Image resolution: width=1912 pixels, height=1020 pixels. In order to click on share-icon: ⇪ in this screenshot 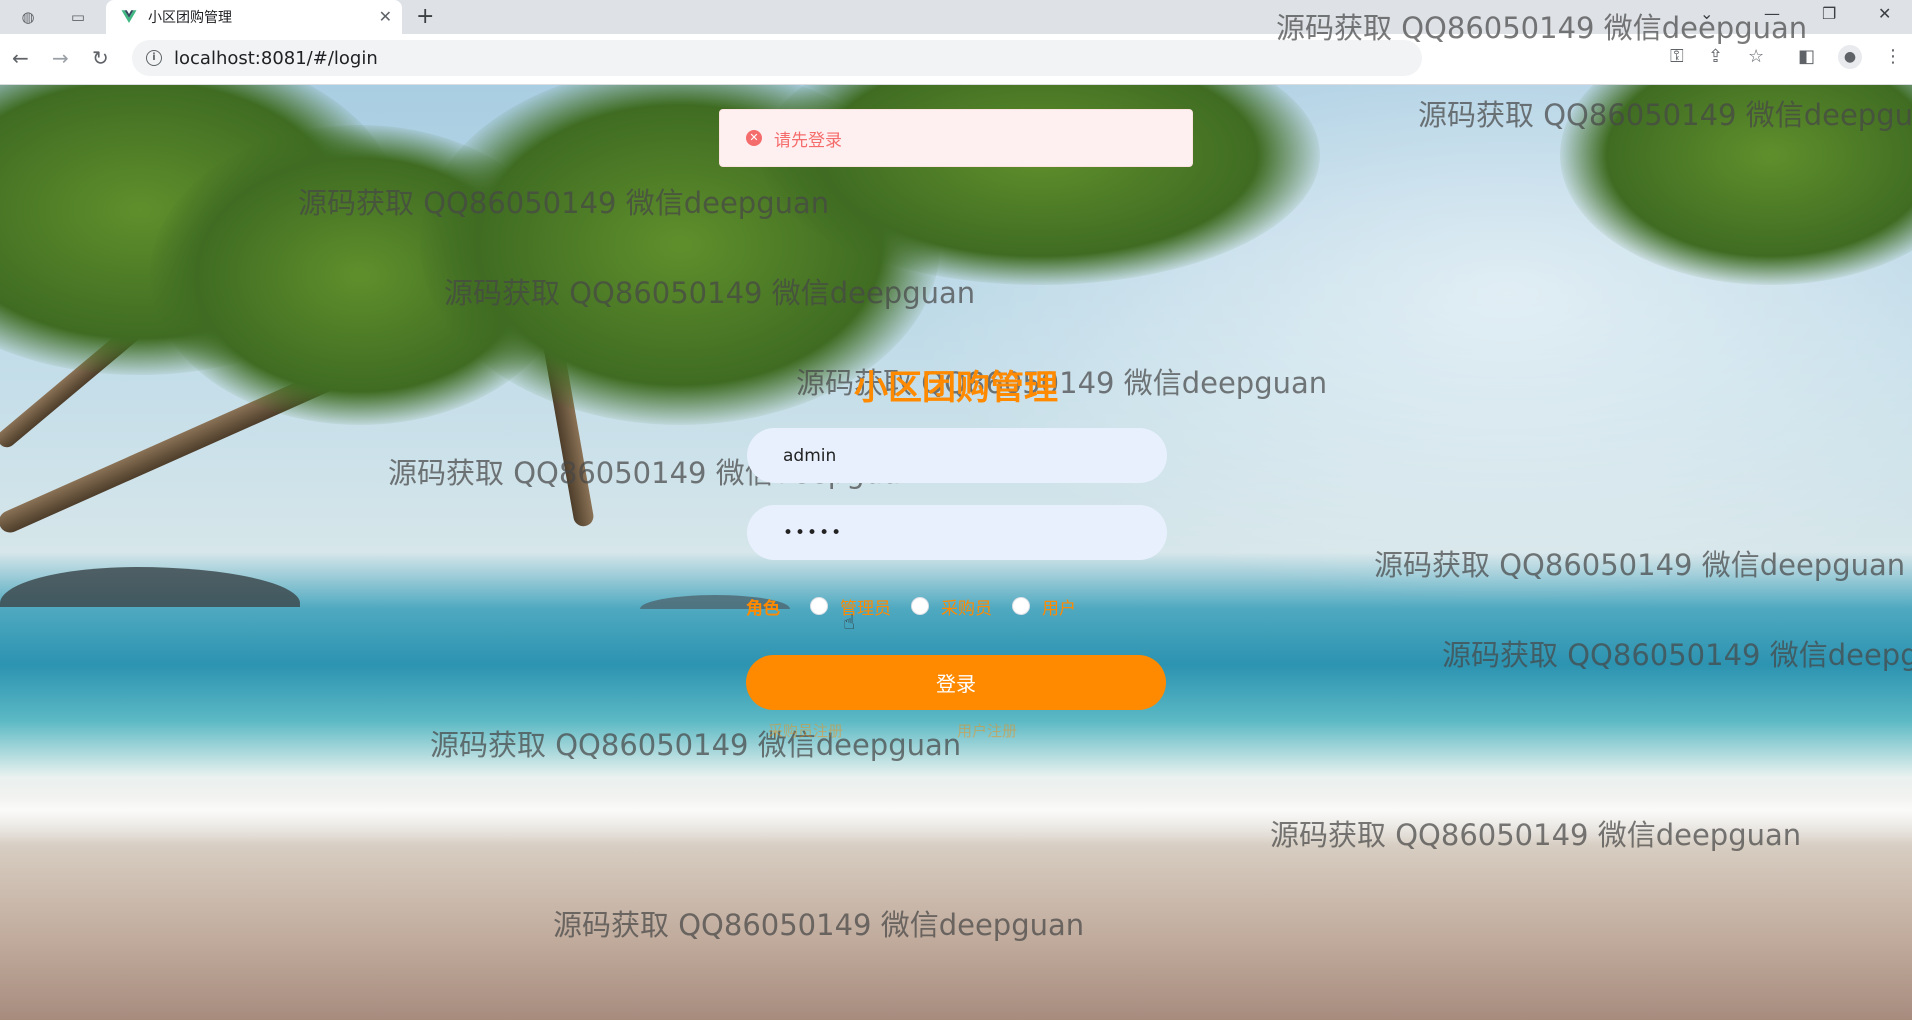, I will do `click(1715, 56)`.